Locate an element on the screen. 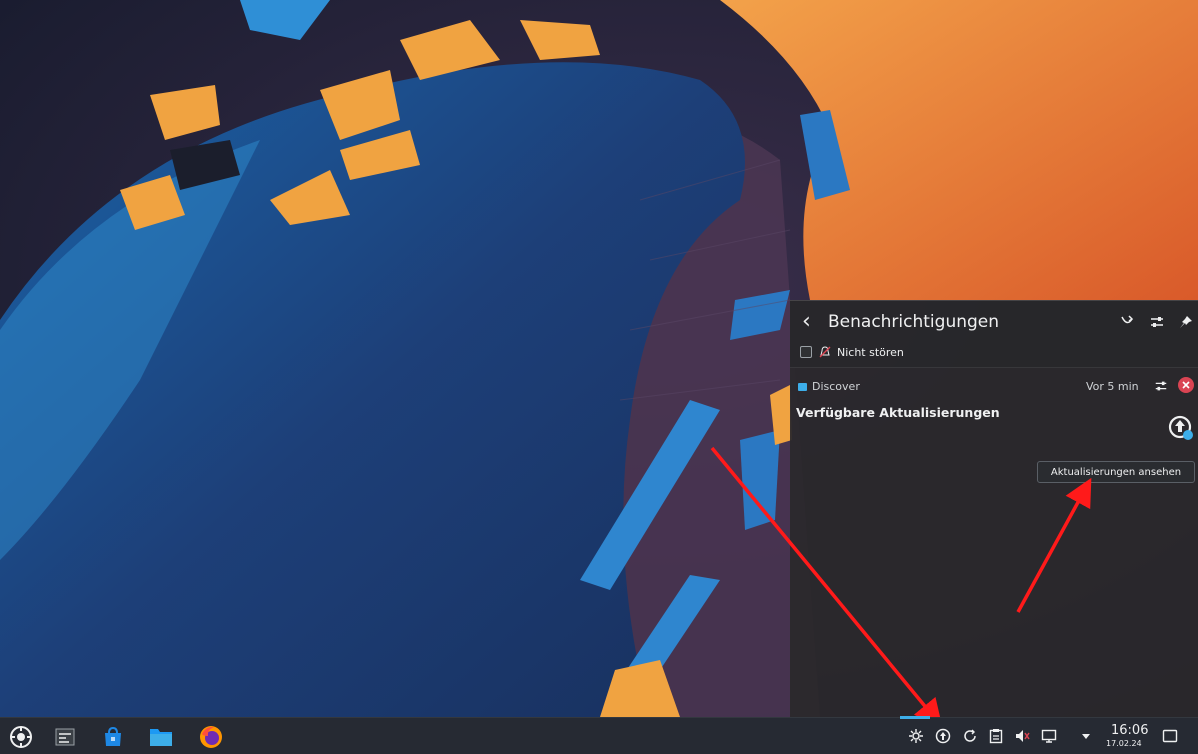  notification-title: Verfügbare Aktualisierungen is located at coordinates (898, 412).